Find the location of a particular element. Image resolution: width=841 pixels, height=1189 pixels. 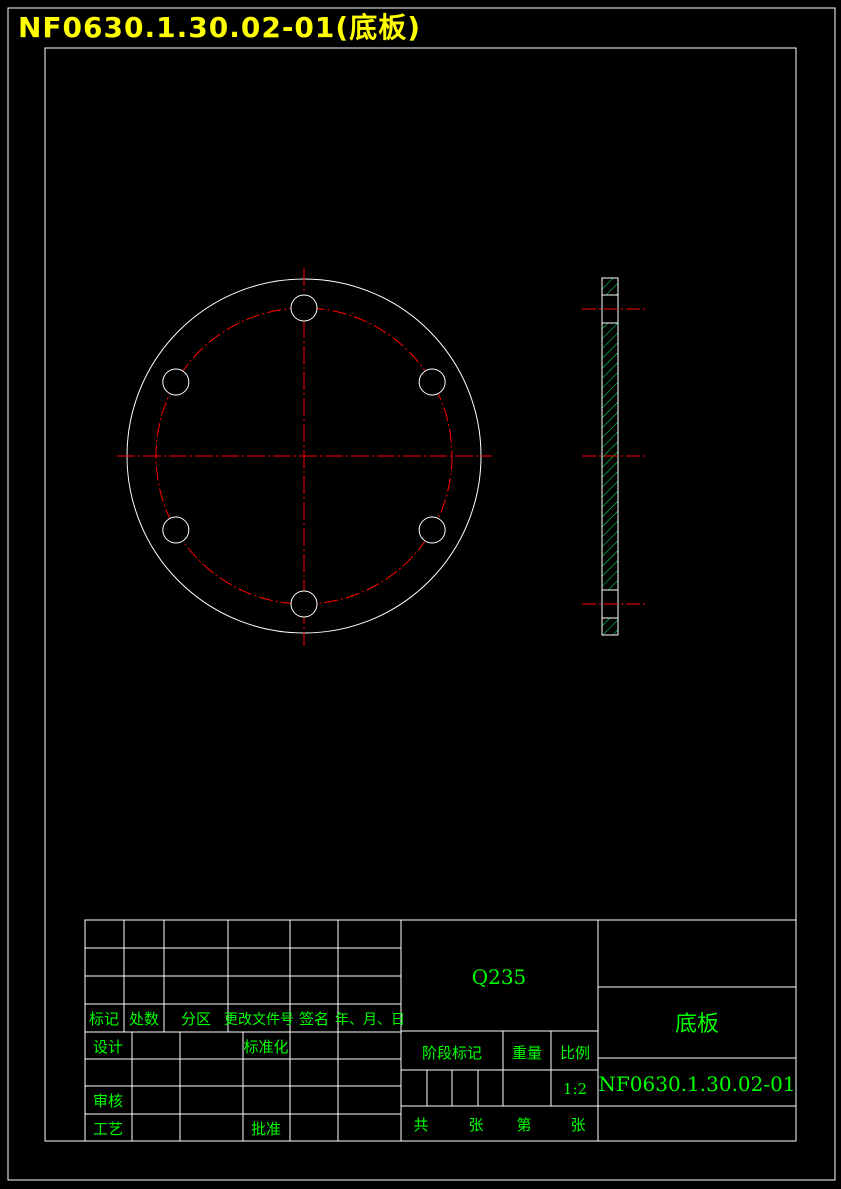

label-standardization: 标准化 is located at coordinates (265, 1047).